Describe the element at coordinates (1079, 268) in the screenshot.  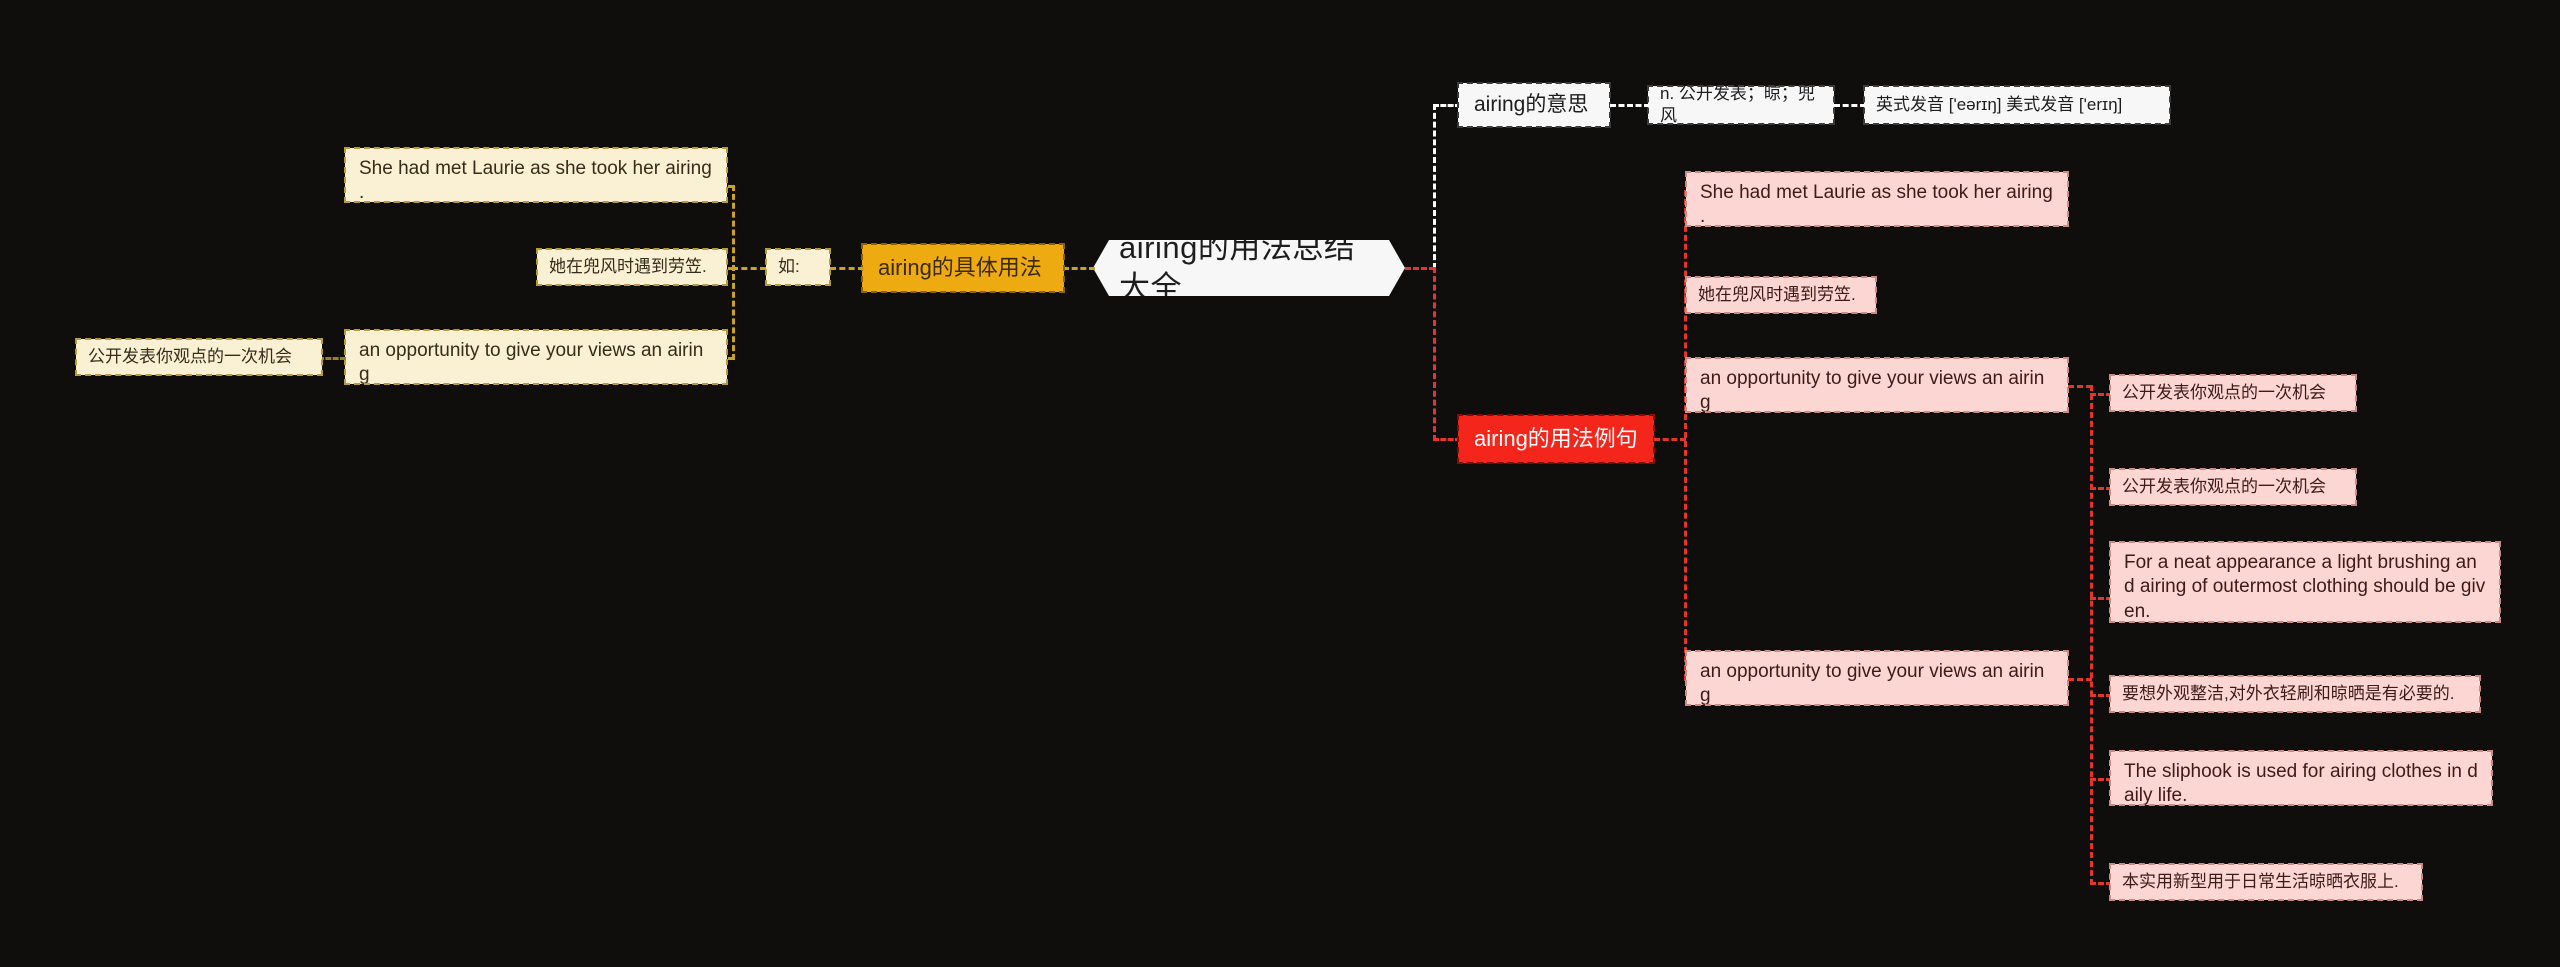
I see `connector-root-to-usage` at that location.